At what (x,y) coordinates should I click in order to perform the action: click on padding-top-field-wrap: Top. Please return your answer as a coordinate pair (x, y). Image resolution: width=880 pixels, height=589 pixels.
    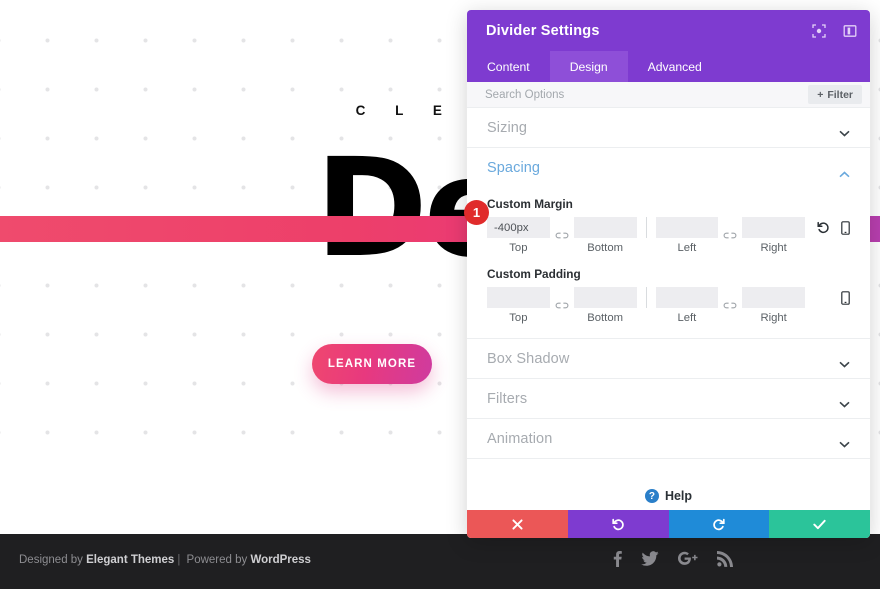
    Looking at the image, I should click on (518, 305).